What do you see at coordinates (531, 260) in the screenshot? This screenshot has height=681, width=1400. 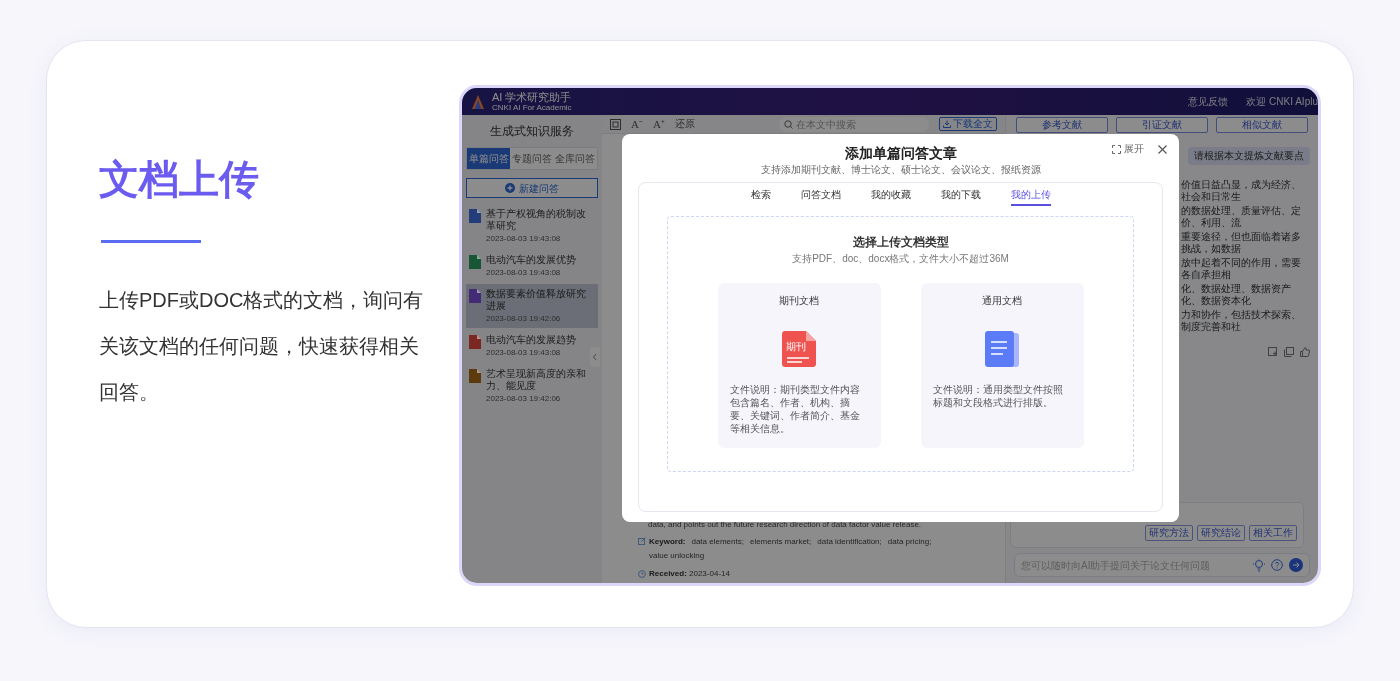 I see `history-title: 电动汽车的发展优势` at bounding box center [531, 260].